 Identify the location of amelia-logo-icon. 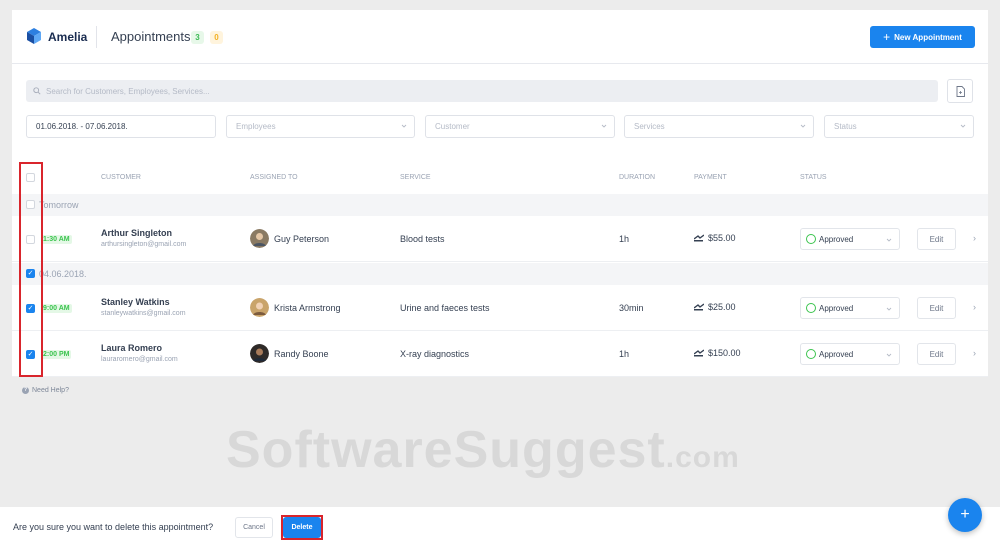
(34, 36).